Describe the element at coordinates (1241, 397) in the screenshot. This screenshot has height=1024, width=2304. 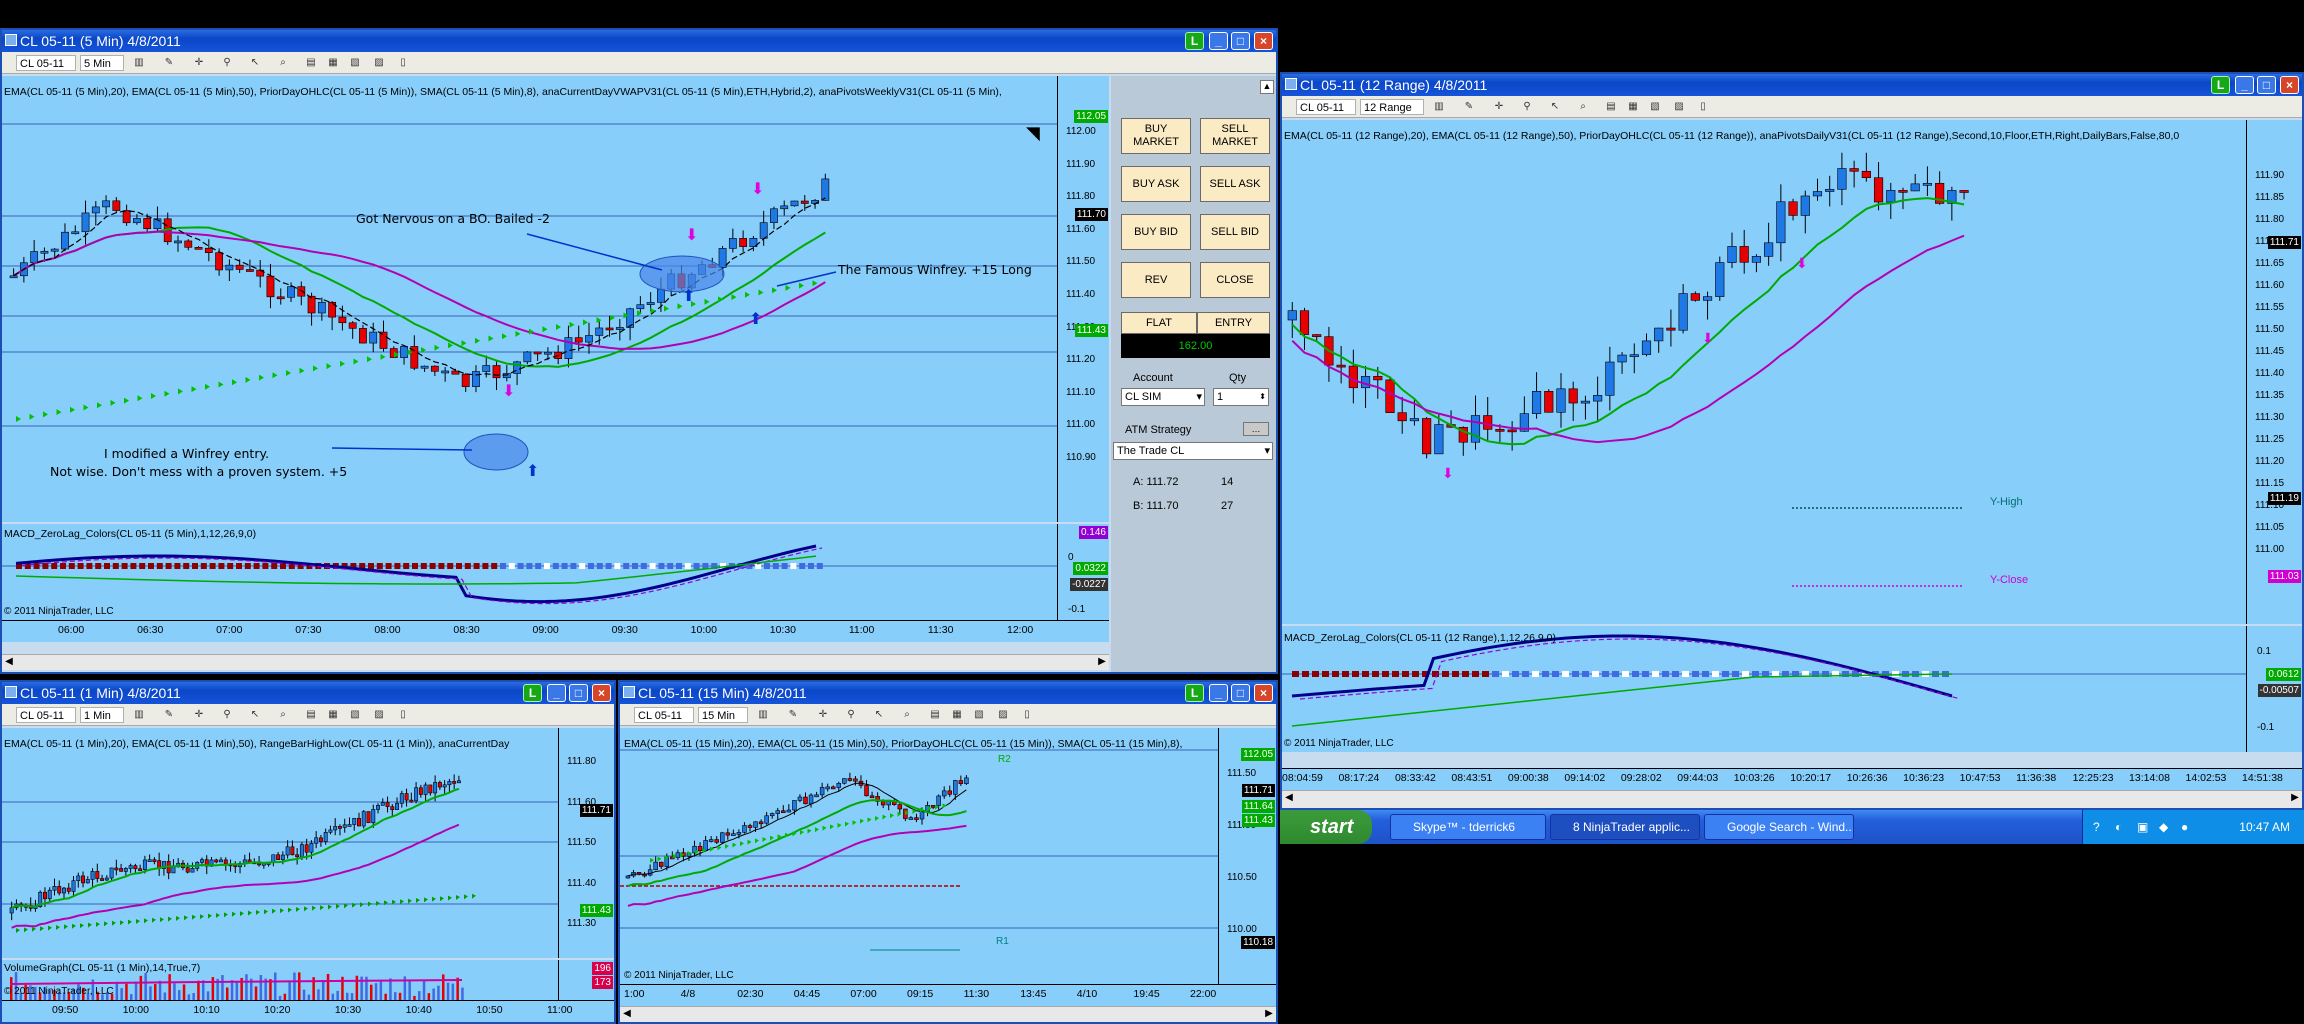
I see `quantity-stepper: 1 ⬍` at that location.